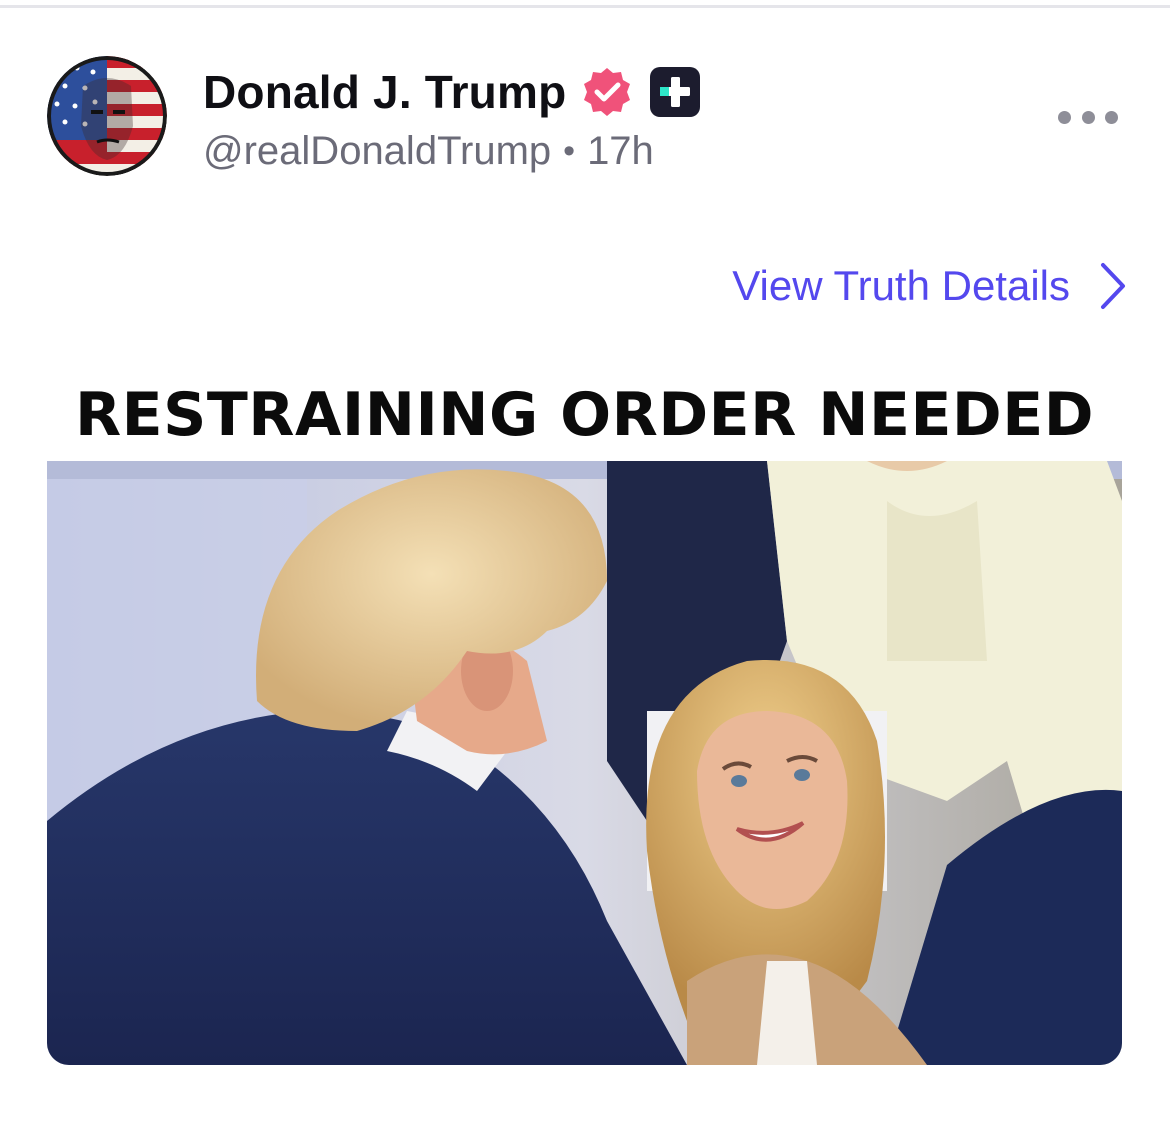 The width and height of the screenshot is (1170, 1130). What do you see at coordinates (1113, 286) in the screenshot?
I see `chevron-right-icon` at bounding box center [1113, 286].